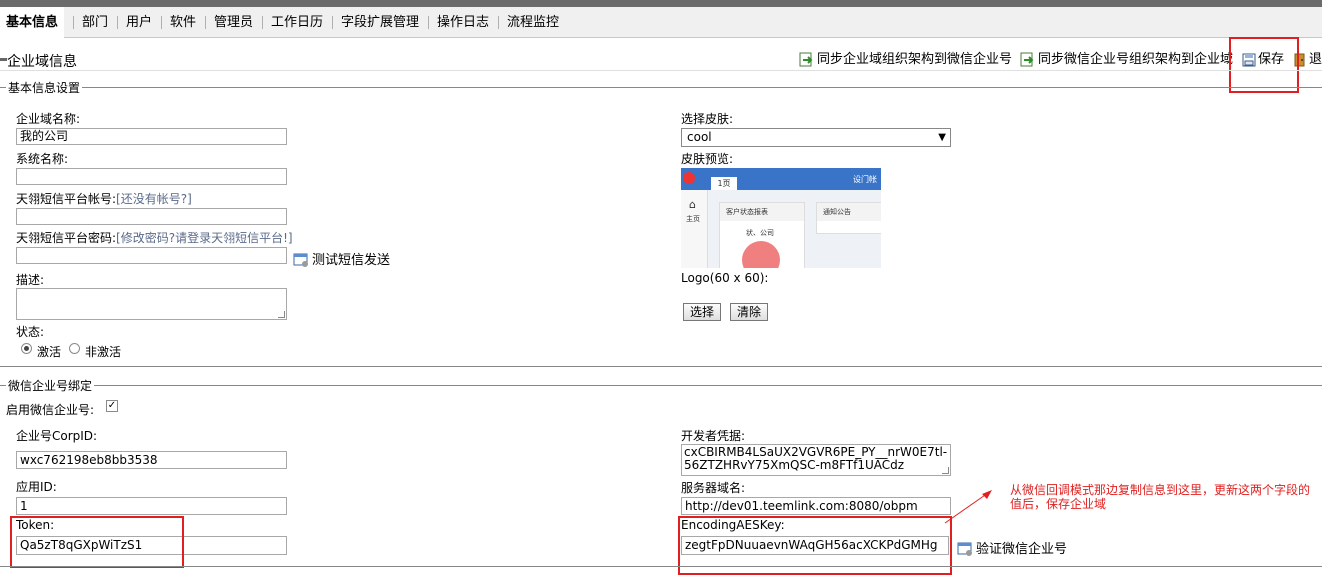  I want to click on preview-panel-1-title: 客户状态报表, so click(762, 212).